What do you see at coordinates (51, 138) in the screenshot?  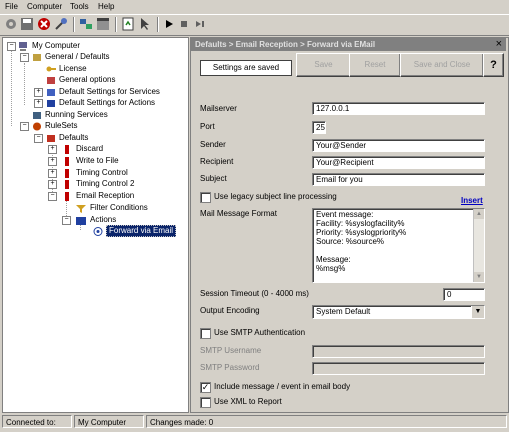 I see `ruleset-icon` at bounding box center [51, 138].